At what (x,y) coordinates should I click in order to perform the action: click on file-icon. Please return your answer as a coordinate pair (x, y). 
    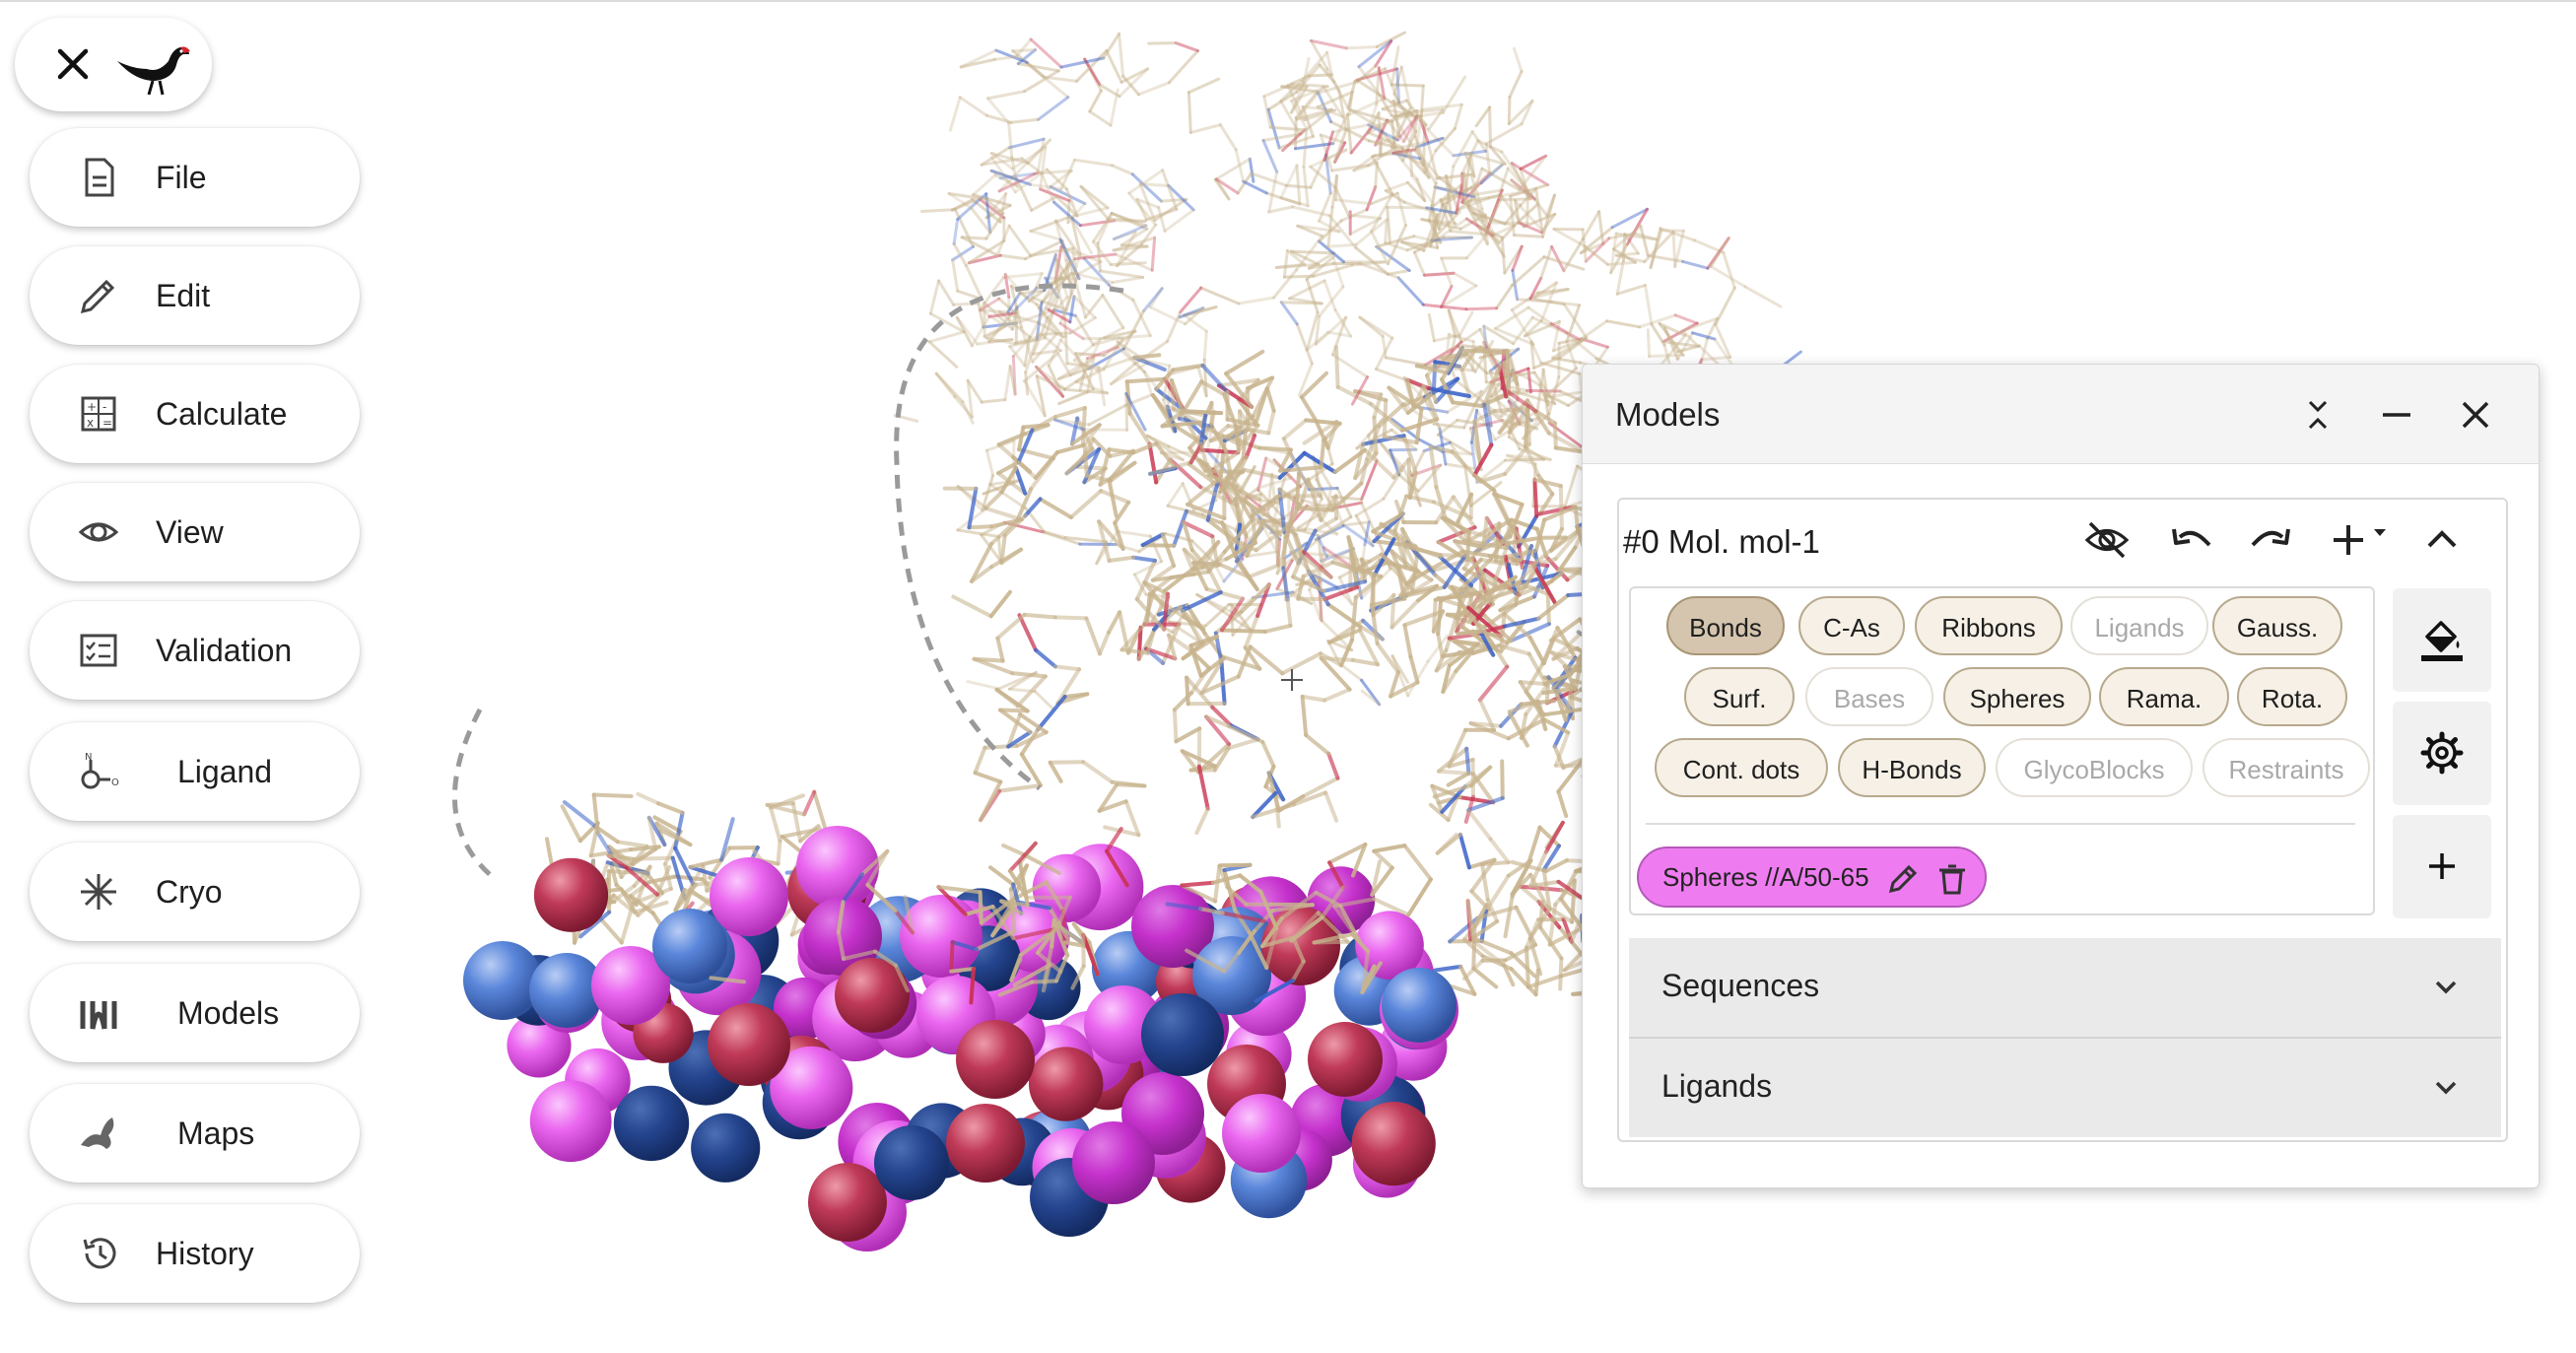
    Looking at the image, I should click on (98, 178).